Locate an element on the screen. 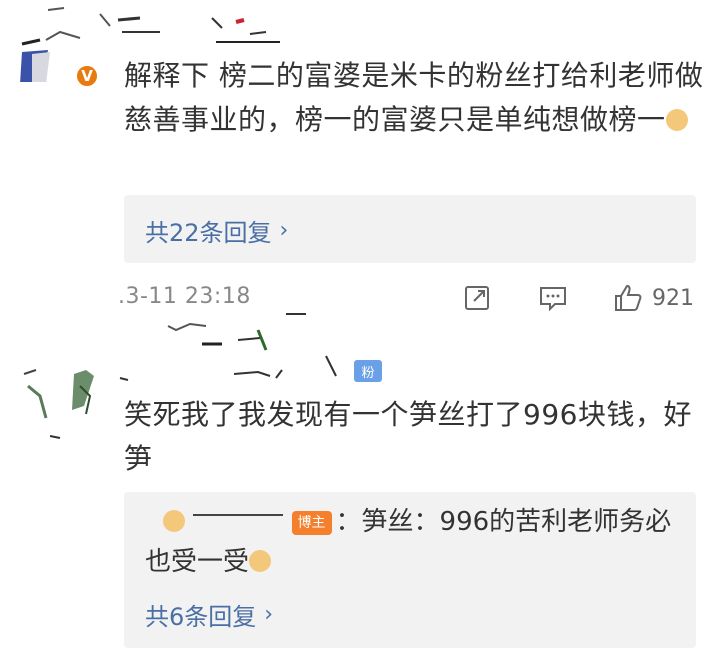 The image size is (720, 651). fist-emoji-icon is located at coordinates (260, 561).